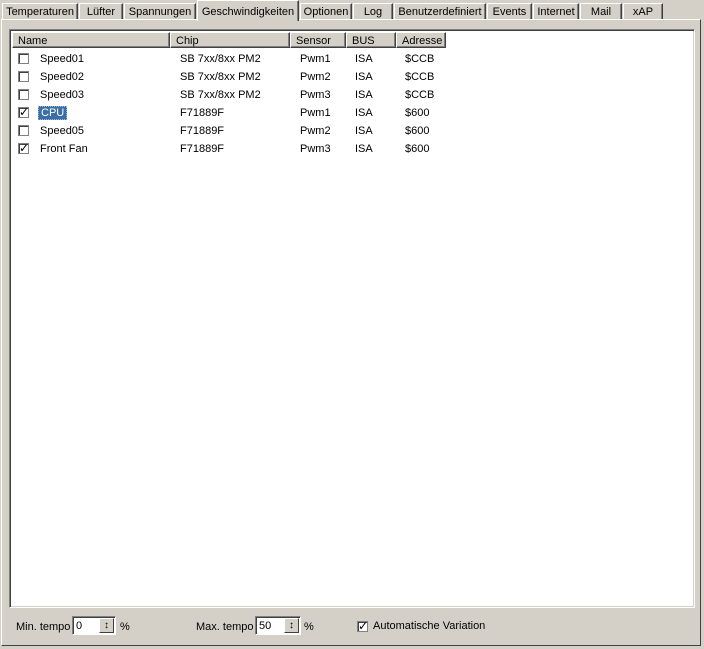  What do you see at coordinates (248, 10) in the screenshot?
I see `tab-geschwindigkeiten: Geschwindigkeiten` at bounding box center [248, 10].